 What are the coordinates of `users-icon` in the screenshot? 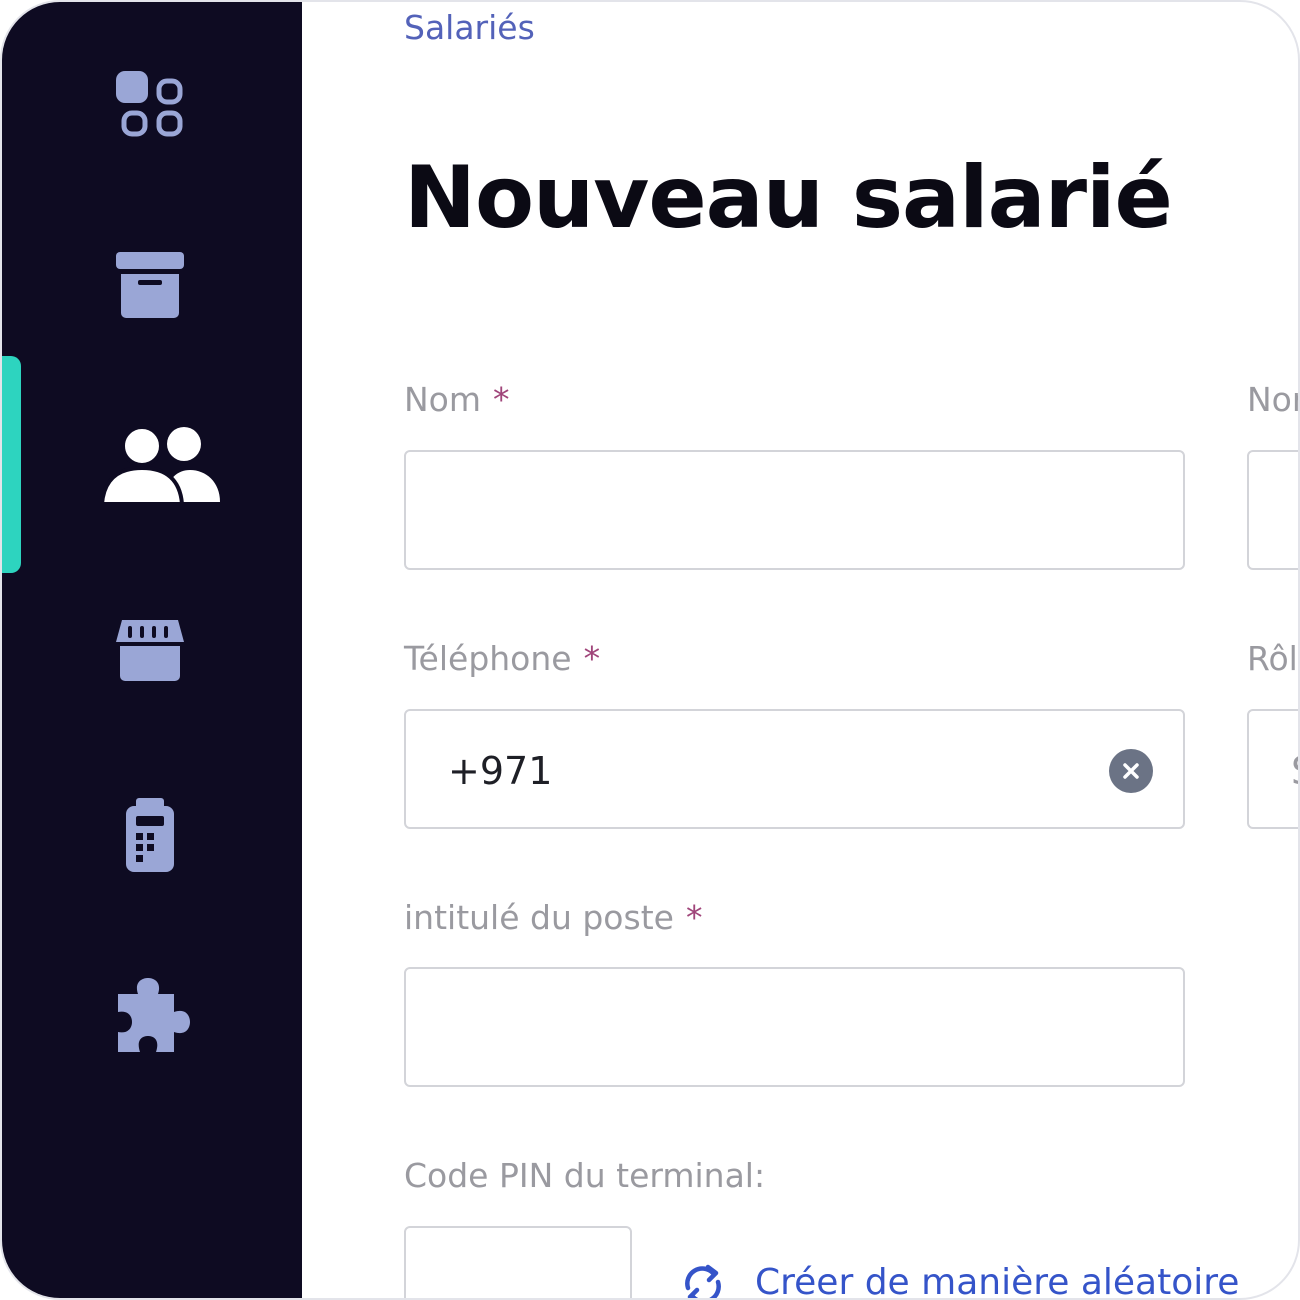 It's located at (161, 466).